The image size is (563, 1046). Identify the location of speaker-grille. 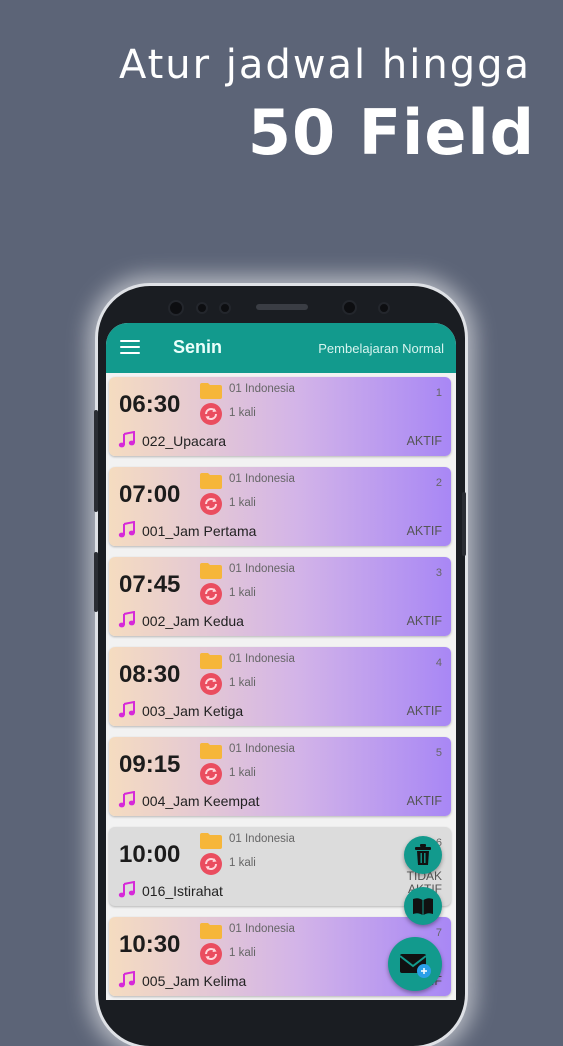
(282, 307).